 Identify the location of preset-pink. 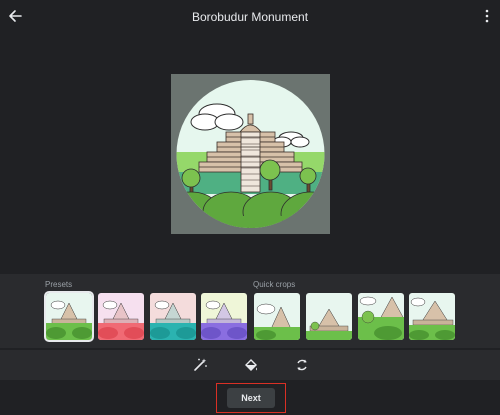
(121, 316).